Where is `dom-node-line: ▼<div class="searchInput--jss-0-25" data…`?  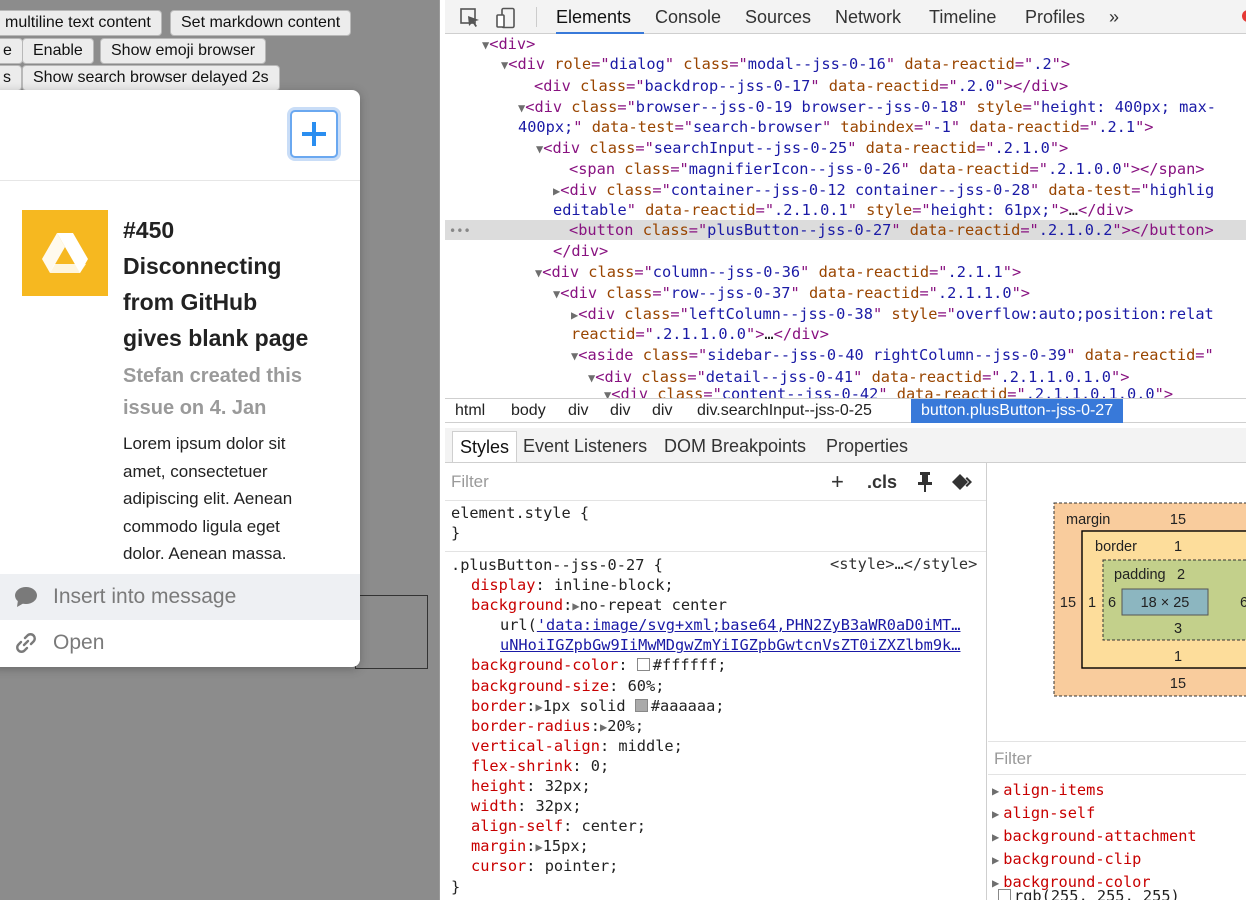
dom-node-line: ▼<div class="searchInput--jss-0-25" data… is located at coordinates (756, 148).